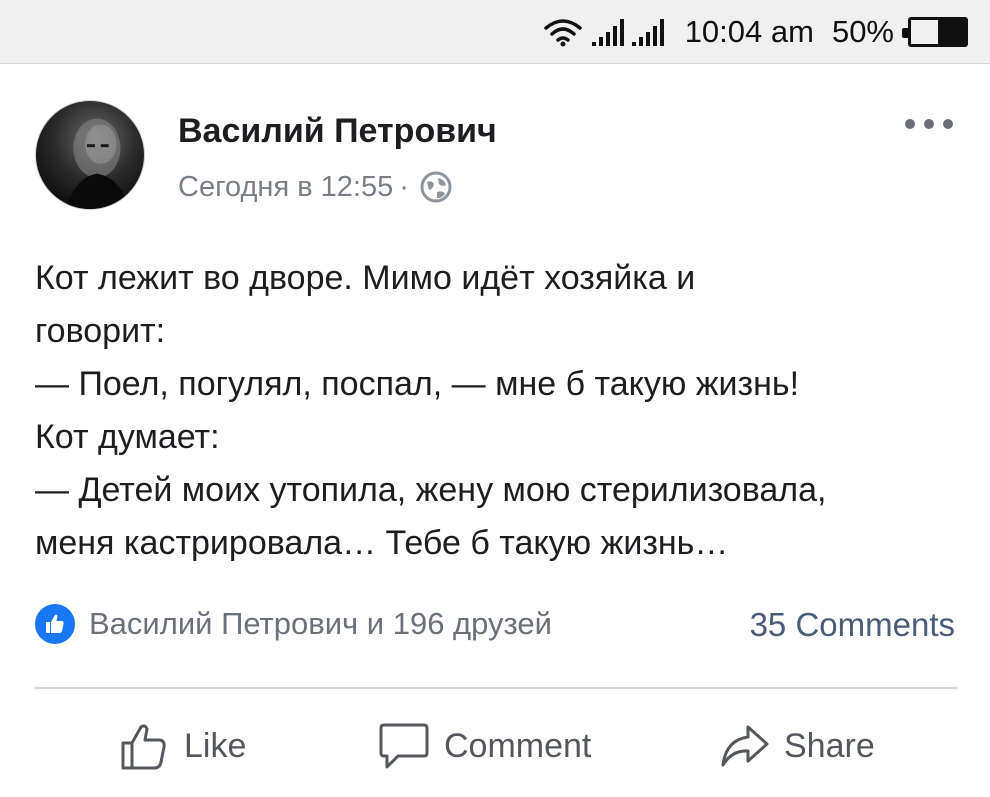 Image resolution: width=990 pixels, height=797 pixels. I want to click on post-timestamp: Сегодня в 12:55, so click(285, 187).